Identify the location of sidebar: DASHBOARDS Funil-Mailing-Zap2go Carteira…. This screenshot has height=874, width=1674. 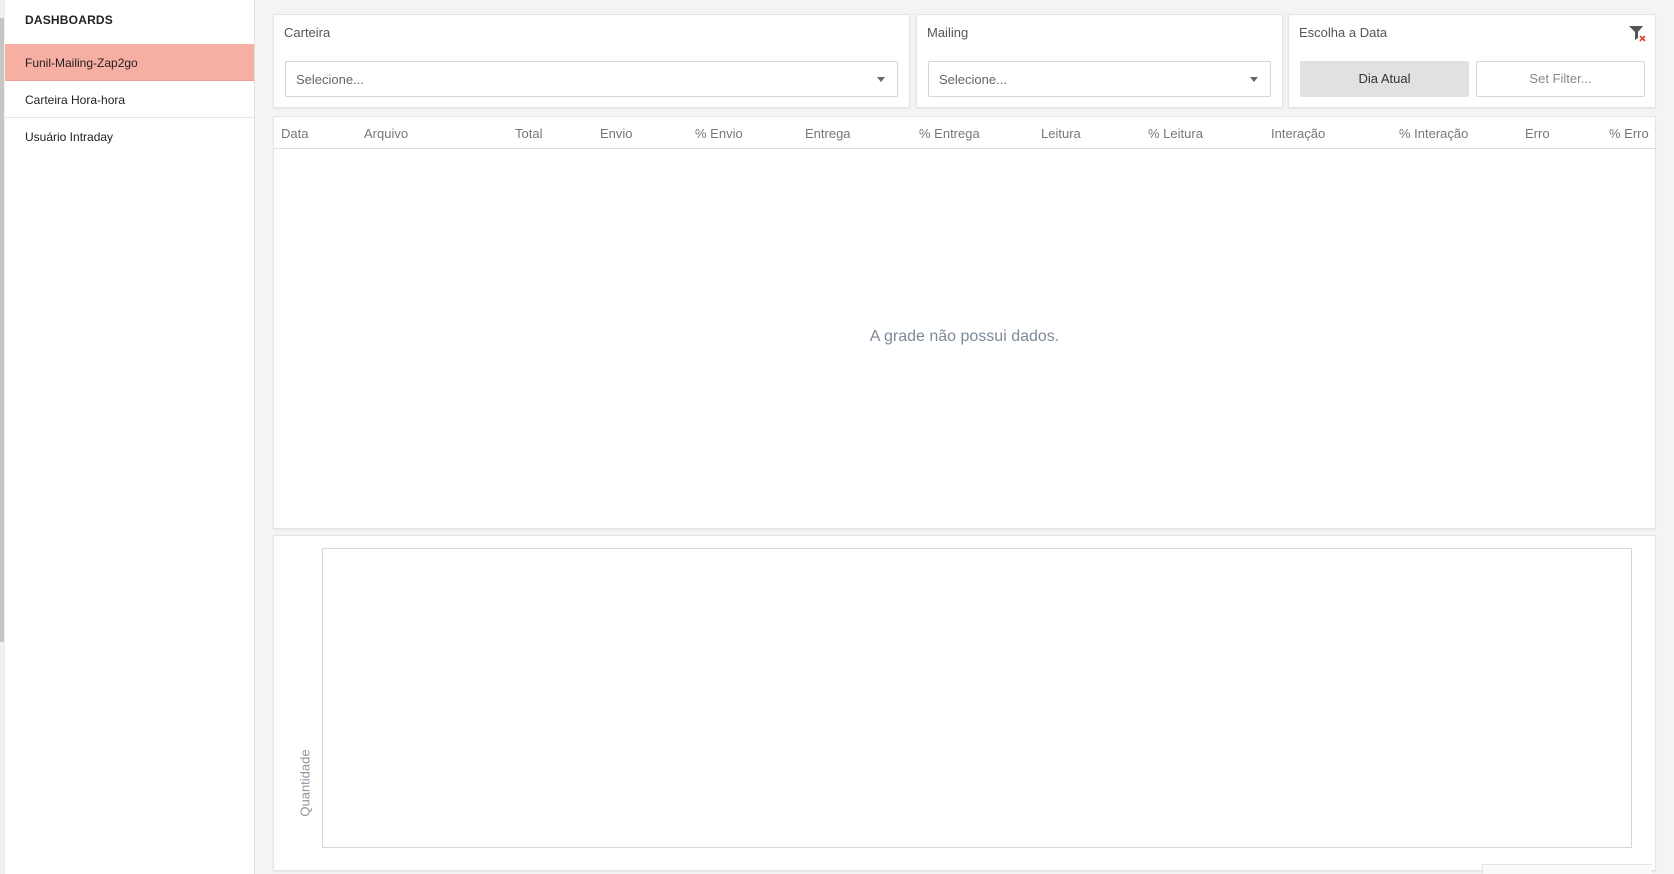
(130, 437).